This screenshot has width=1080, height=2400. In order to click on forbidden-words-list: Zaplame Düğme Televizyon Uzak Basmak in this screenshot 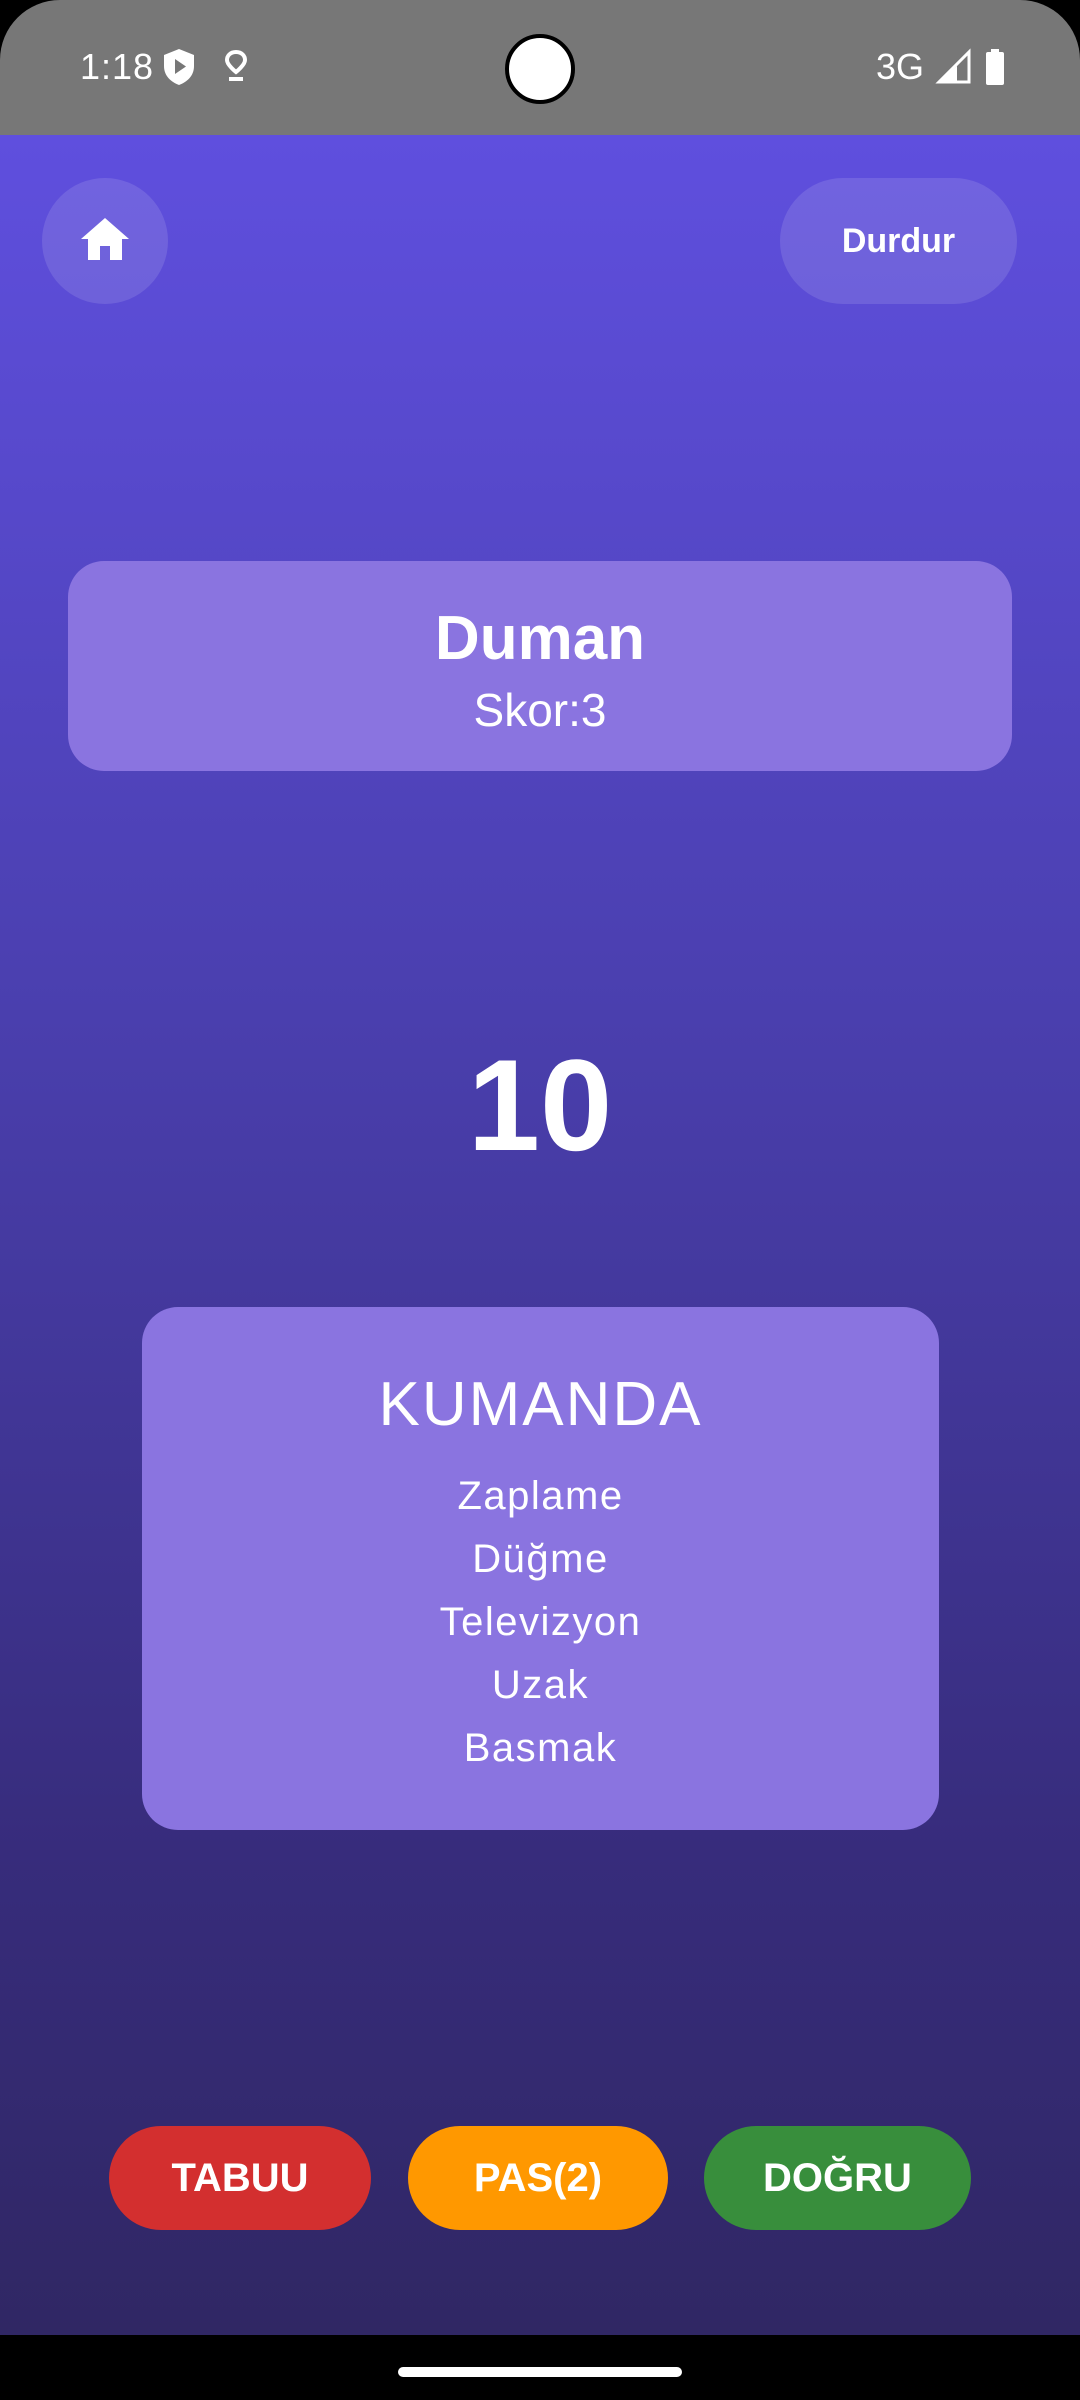, I will do `click(540, 1622)`.